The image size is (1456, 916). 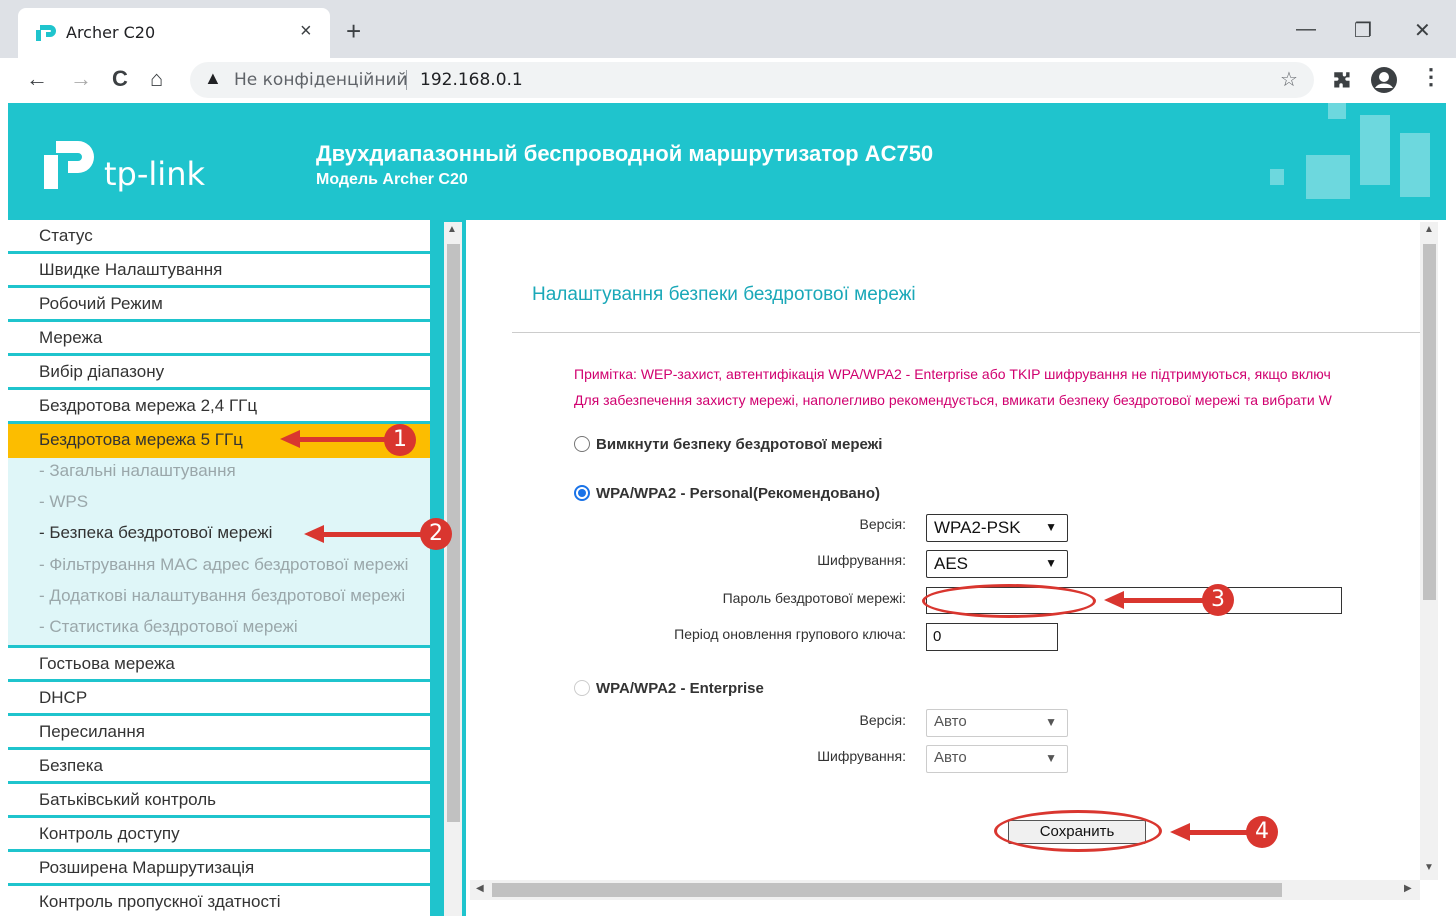 I want to click on version-select: WPA2-PSK ▼, so click(x=997, y=528).